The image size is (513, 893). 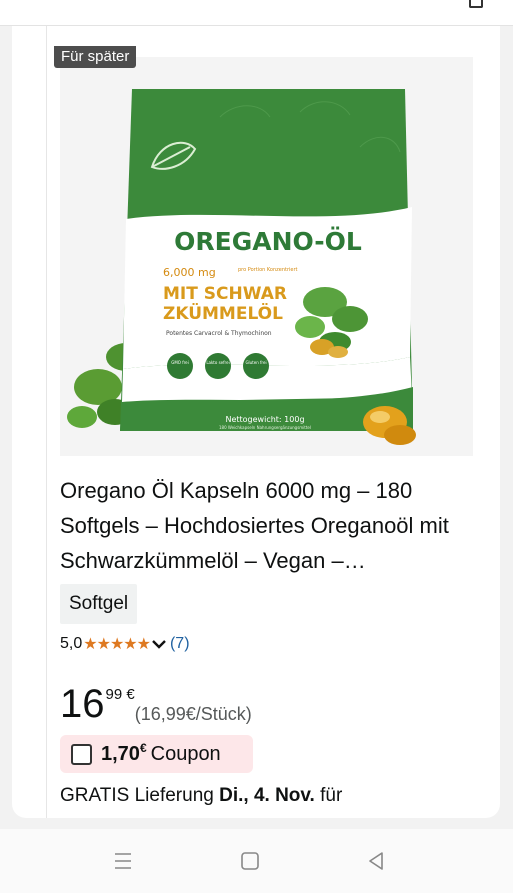 I want to click on coupon-amount: 1,70, so click(x=120, y=753).